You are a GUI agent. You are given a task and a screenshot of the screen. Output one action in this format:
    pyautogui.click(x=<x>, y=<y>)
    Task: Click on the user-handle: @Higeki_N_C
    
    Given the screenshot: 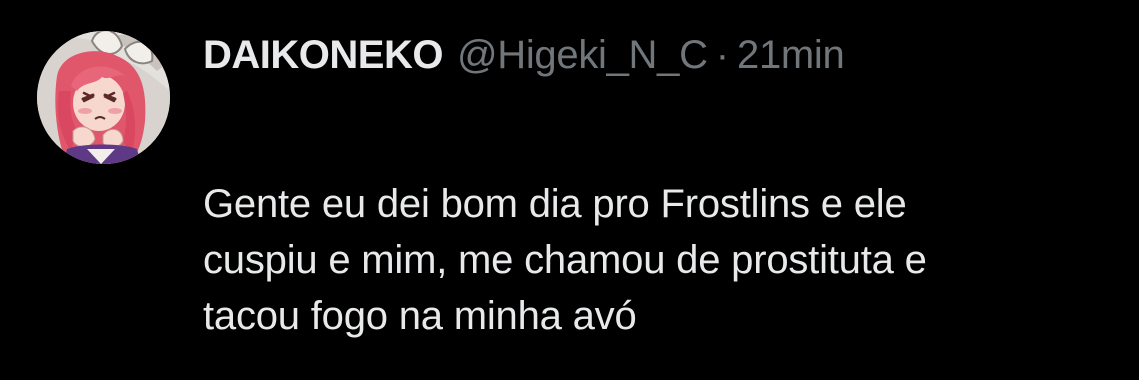 What is the action you would take?
    pyautogui.click(x=582, y=55)
    